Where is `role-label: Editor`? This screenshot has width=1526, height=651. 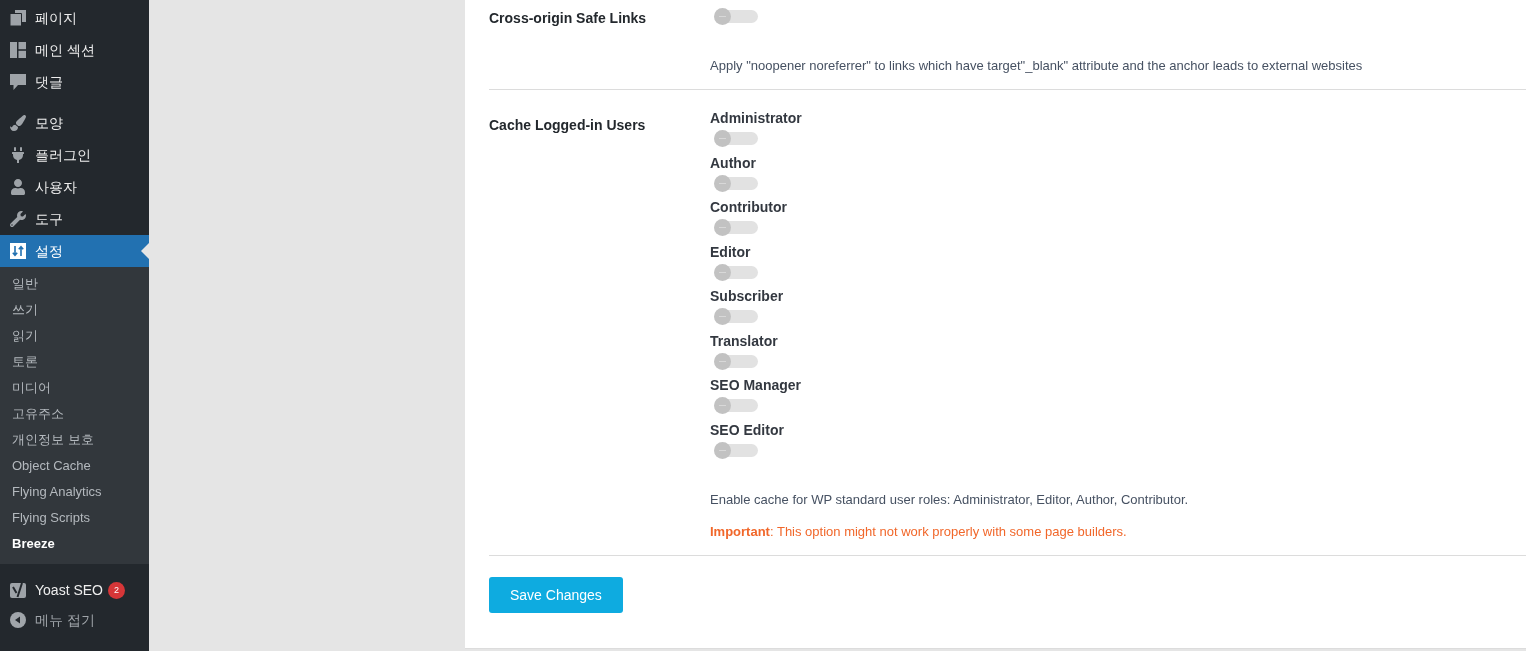 role-label: Editor is located at coordinates (730, 251).